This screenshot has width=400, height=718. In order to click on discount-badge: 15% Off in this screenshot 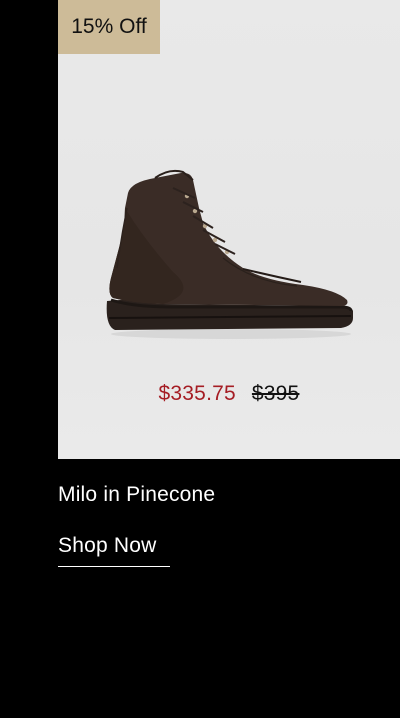, I will do `click(109, 27)`.